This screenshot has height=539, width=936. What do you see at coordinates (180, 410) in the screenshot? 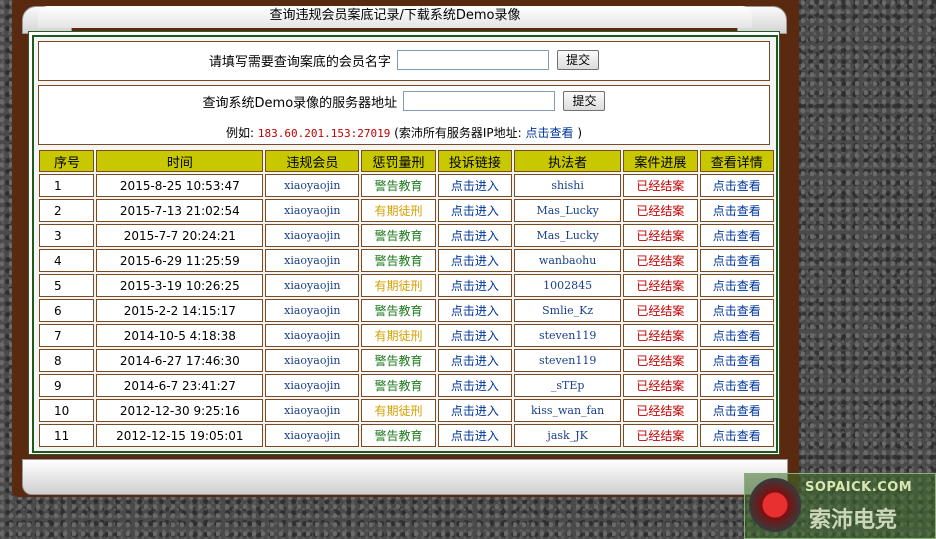
I see `cell-time: 2012-12-30 9:25:16` at bounding box center [180, 410].